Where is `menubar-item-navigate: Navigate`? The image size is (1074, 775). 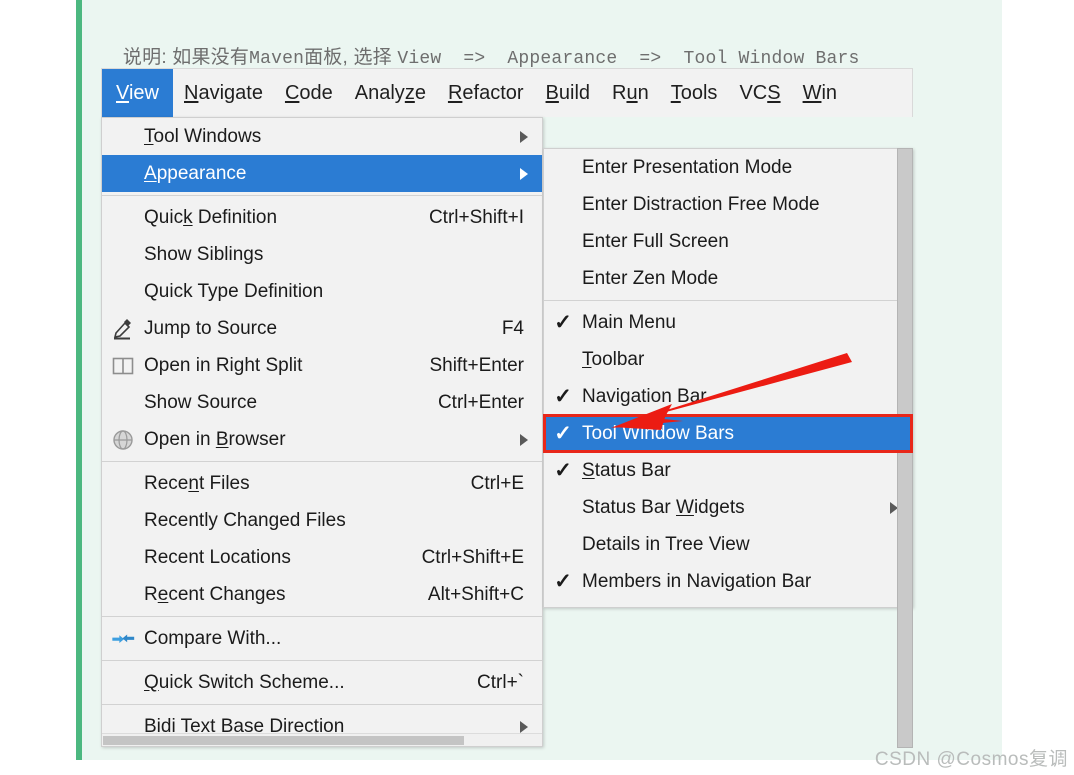
menubar-item-navigate: Navigate is located at coordinates (223, 93).